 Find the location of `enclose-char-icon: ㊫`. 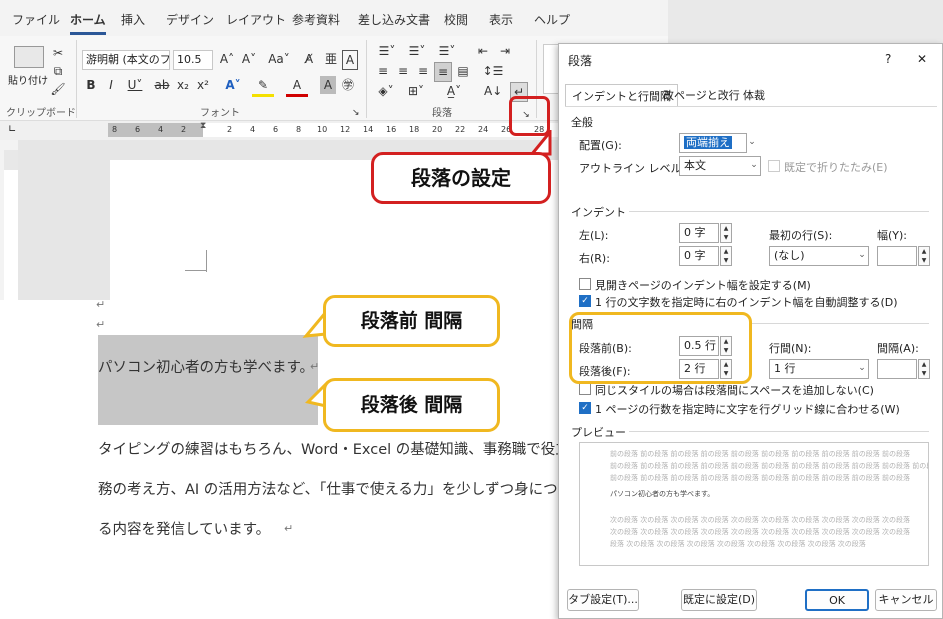

enclose-char-icon: ㊫ is located at coordinates (348, 85).